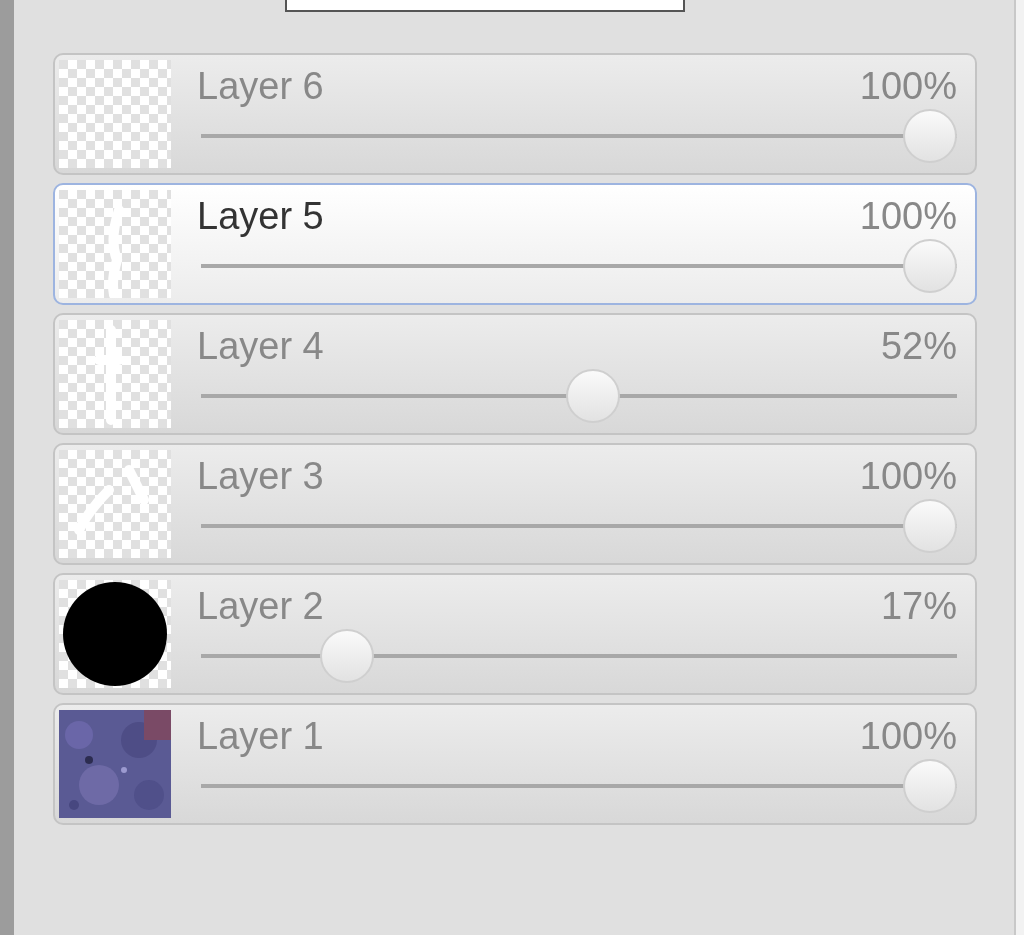 This screenshot has width=1024, height=935. What do you see at coordinates (515, 114) in the screenshot?
I see `layer-row: Layer 6 100%` at bounding box center [515, 114].